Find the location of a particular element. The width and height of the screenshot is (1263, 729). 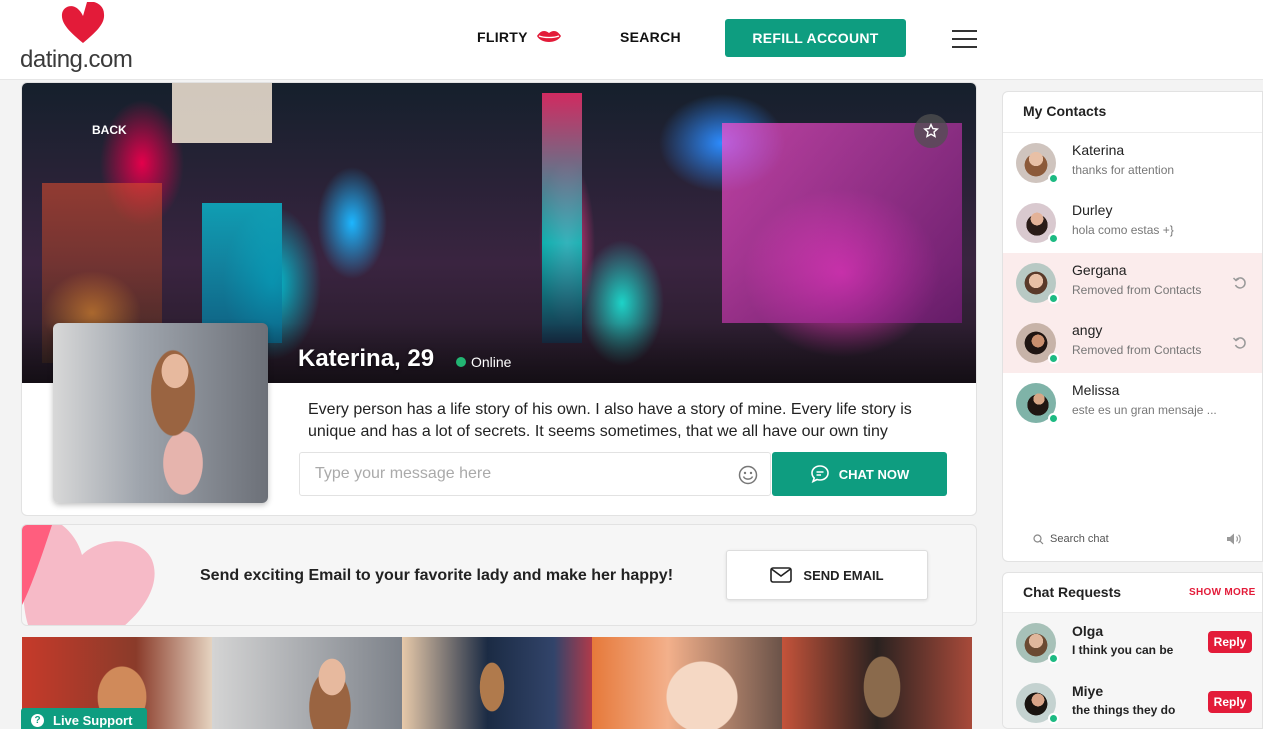

help-icon: ? is located at coordinates (37, 720).